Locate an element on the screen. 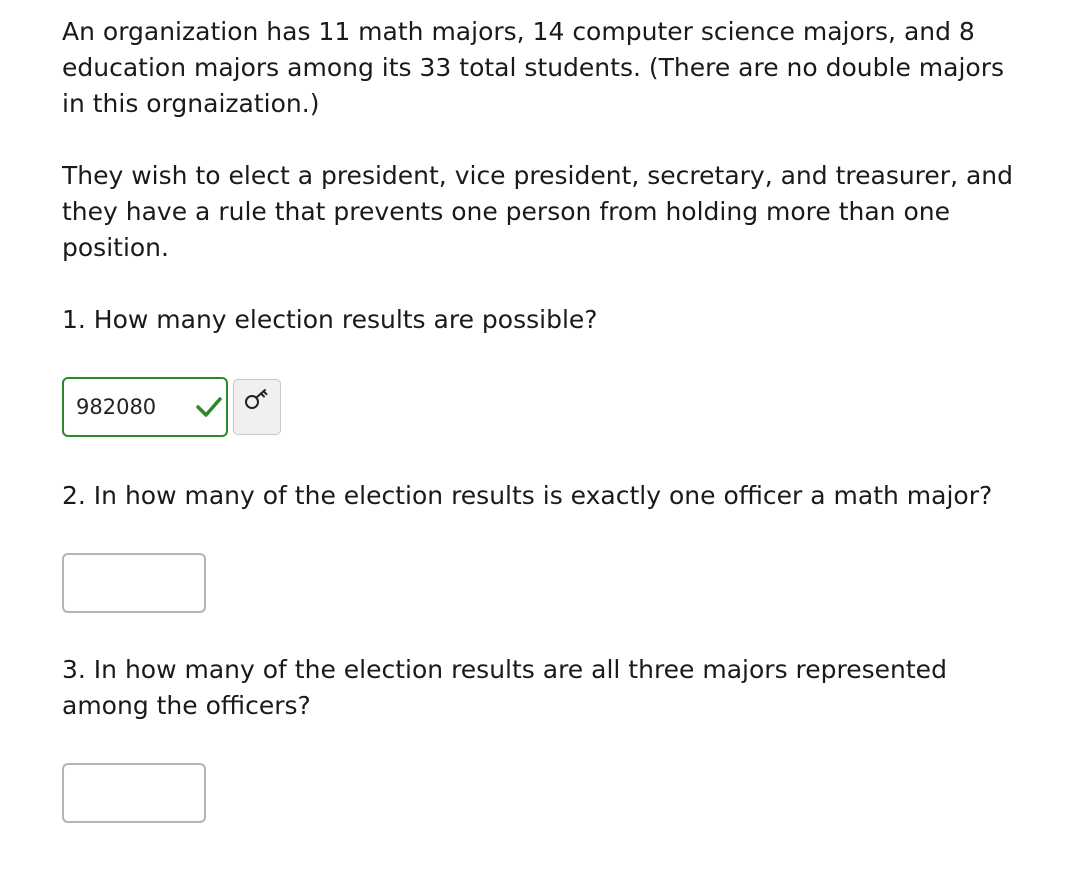 Image resolution: width=1070 pixels, height=873 pixels. show-answer-key-button is located at coordinates (257, 407).